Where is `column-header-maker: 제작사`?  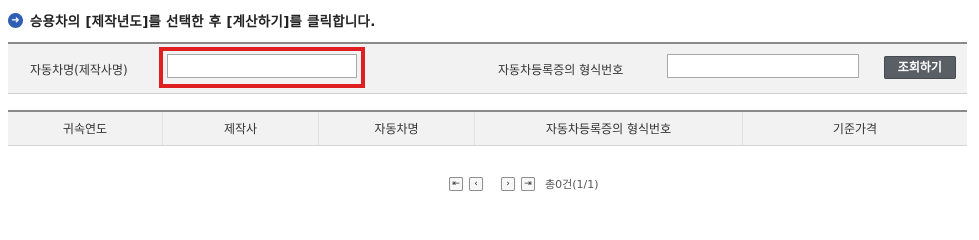
column-header-maker: 제작사 is located at coordinates (241, 128).